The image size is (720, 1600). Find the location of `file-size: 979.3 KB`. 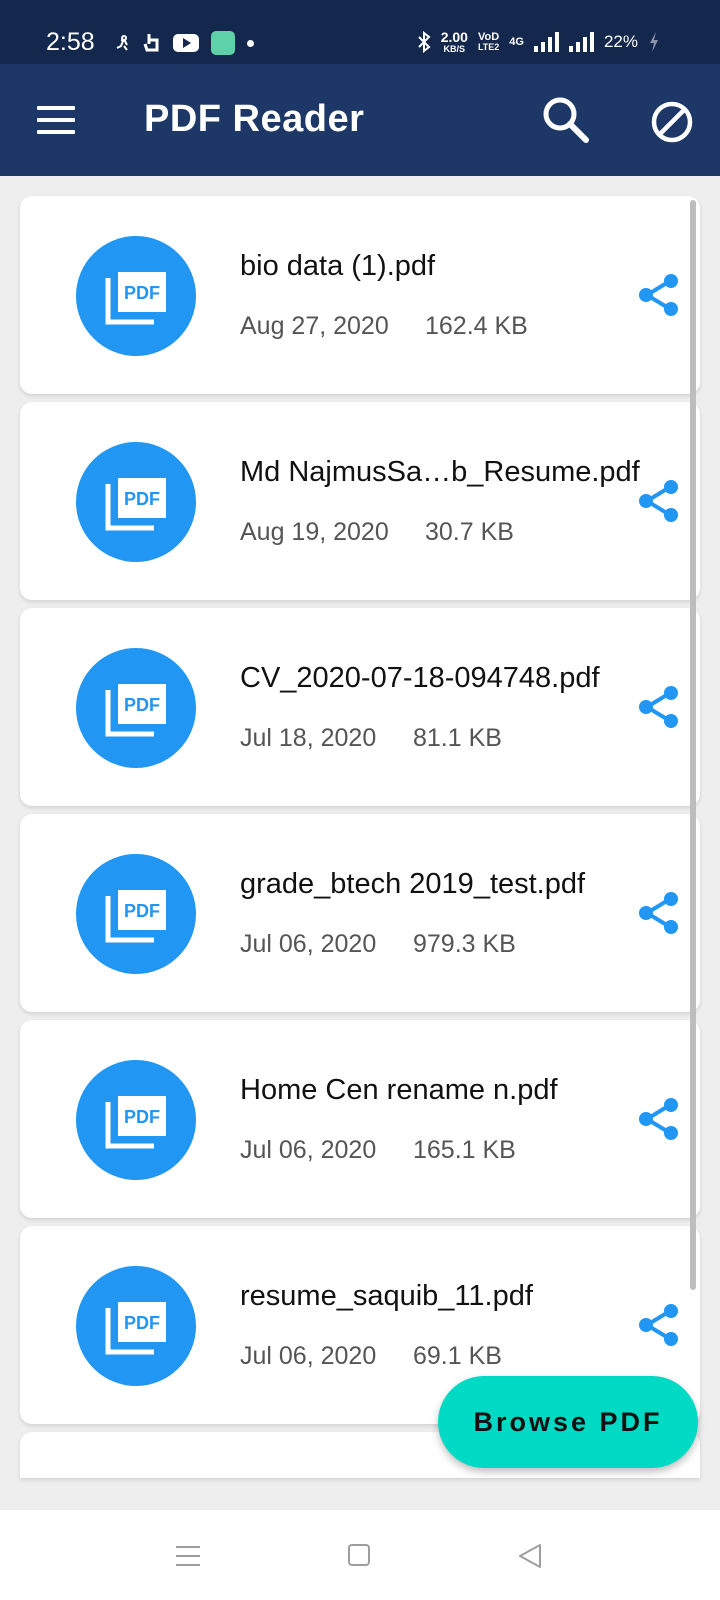

file-size: 979.3 KB is located at coordinates (464, 944).